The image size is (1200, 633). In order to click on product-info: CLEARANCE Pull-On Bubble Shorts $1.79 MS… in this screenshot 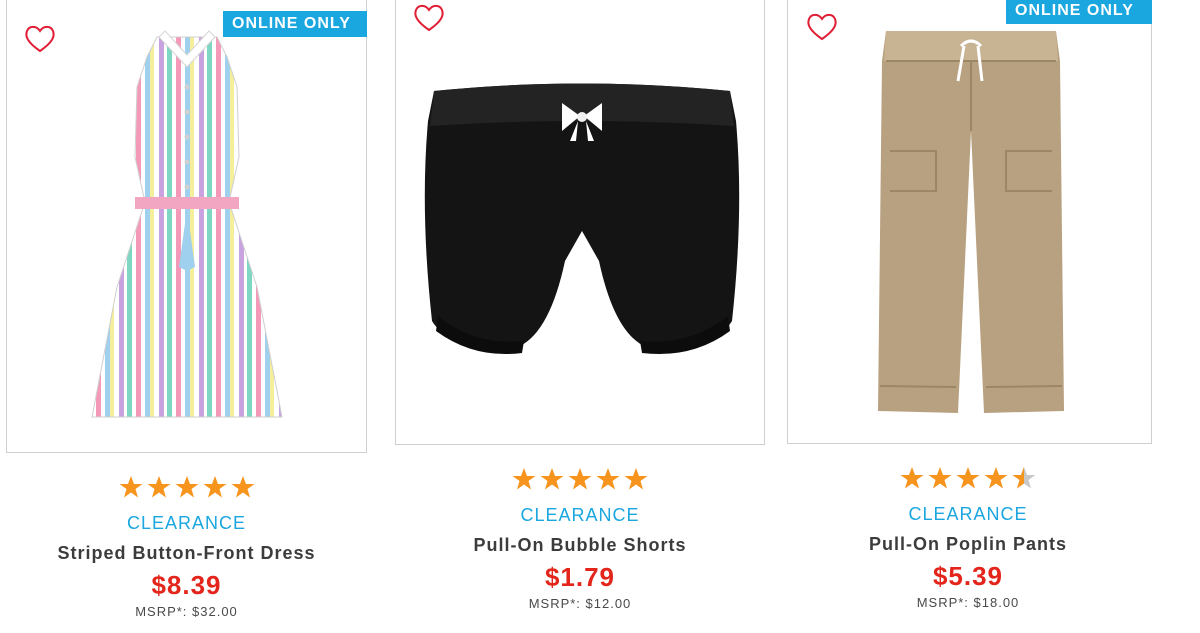, I will do `click(580, 539)`.